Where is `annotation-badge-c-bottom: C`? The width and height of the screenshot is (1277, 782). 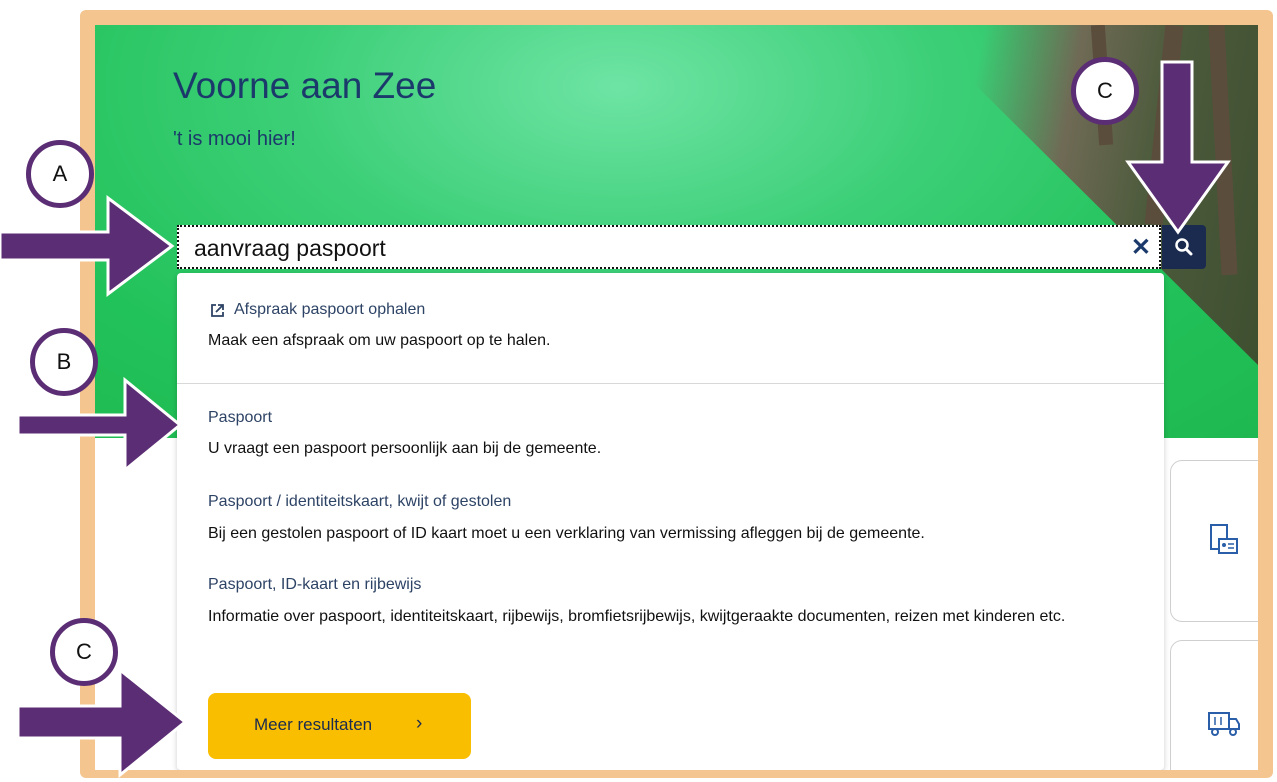 annotation-badge-c-bottom: C is located at coordinates (84, 652).